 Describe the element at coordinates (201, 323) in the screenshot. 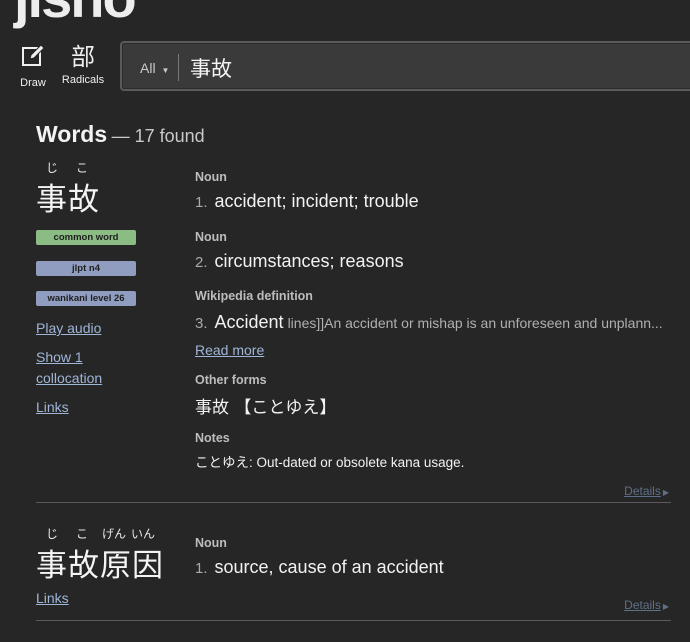

I see `sense-number: 3.` at that location.